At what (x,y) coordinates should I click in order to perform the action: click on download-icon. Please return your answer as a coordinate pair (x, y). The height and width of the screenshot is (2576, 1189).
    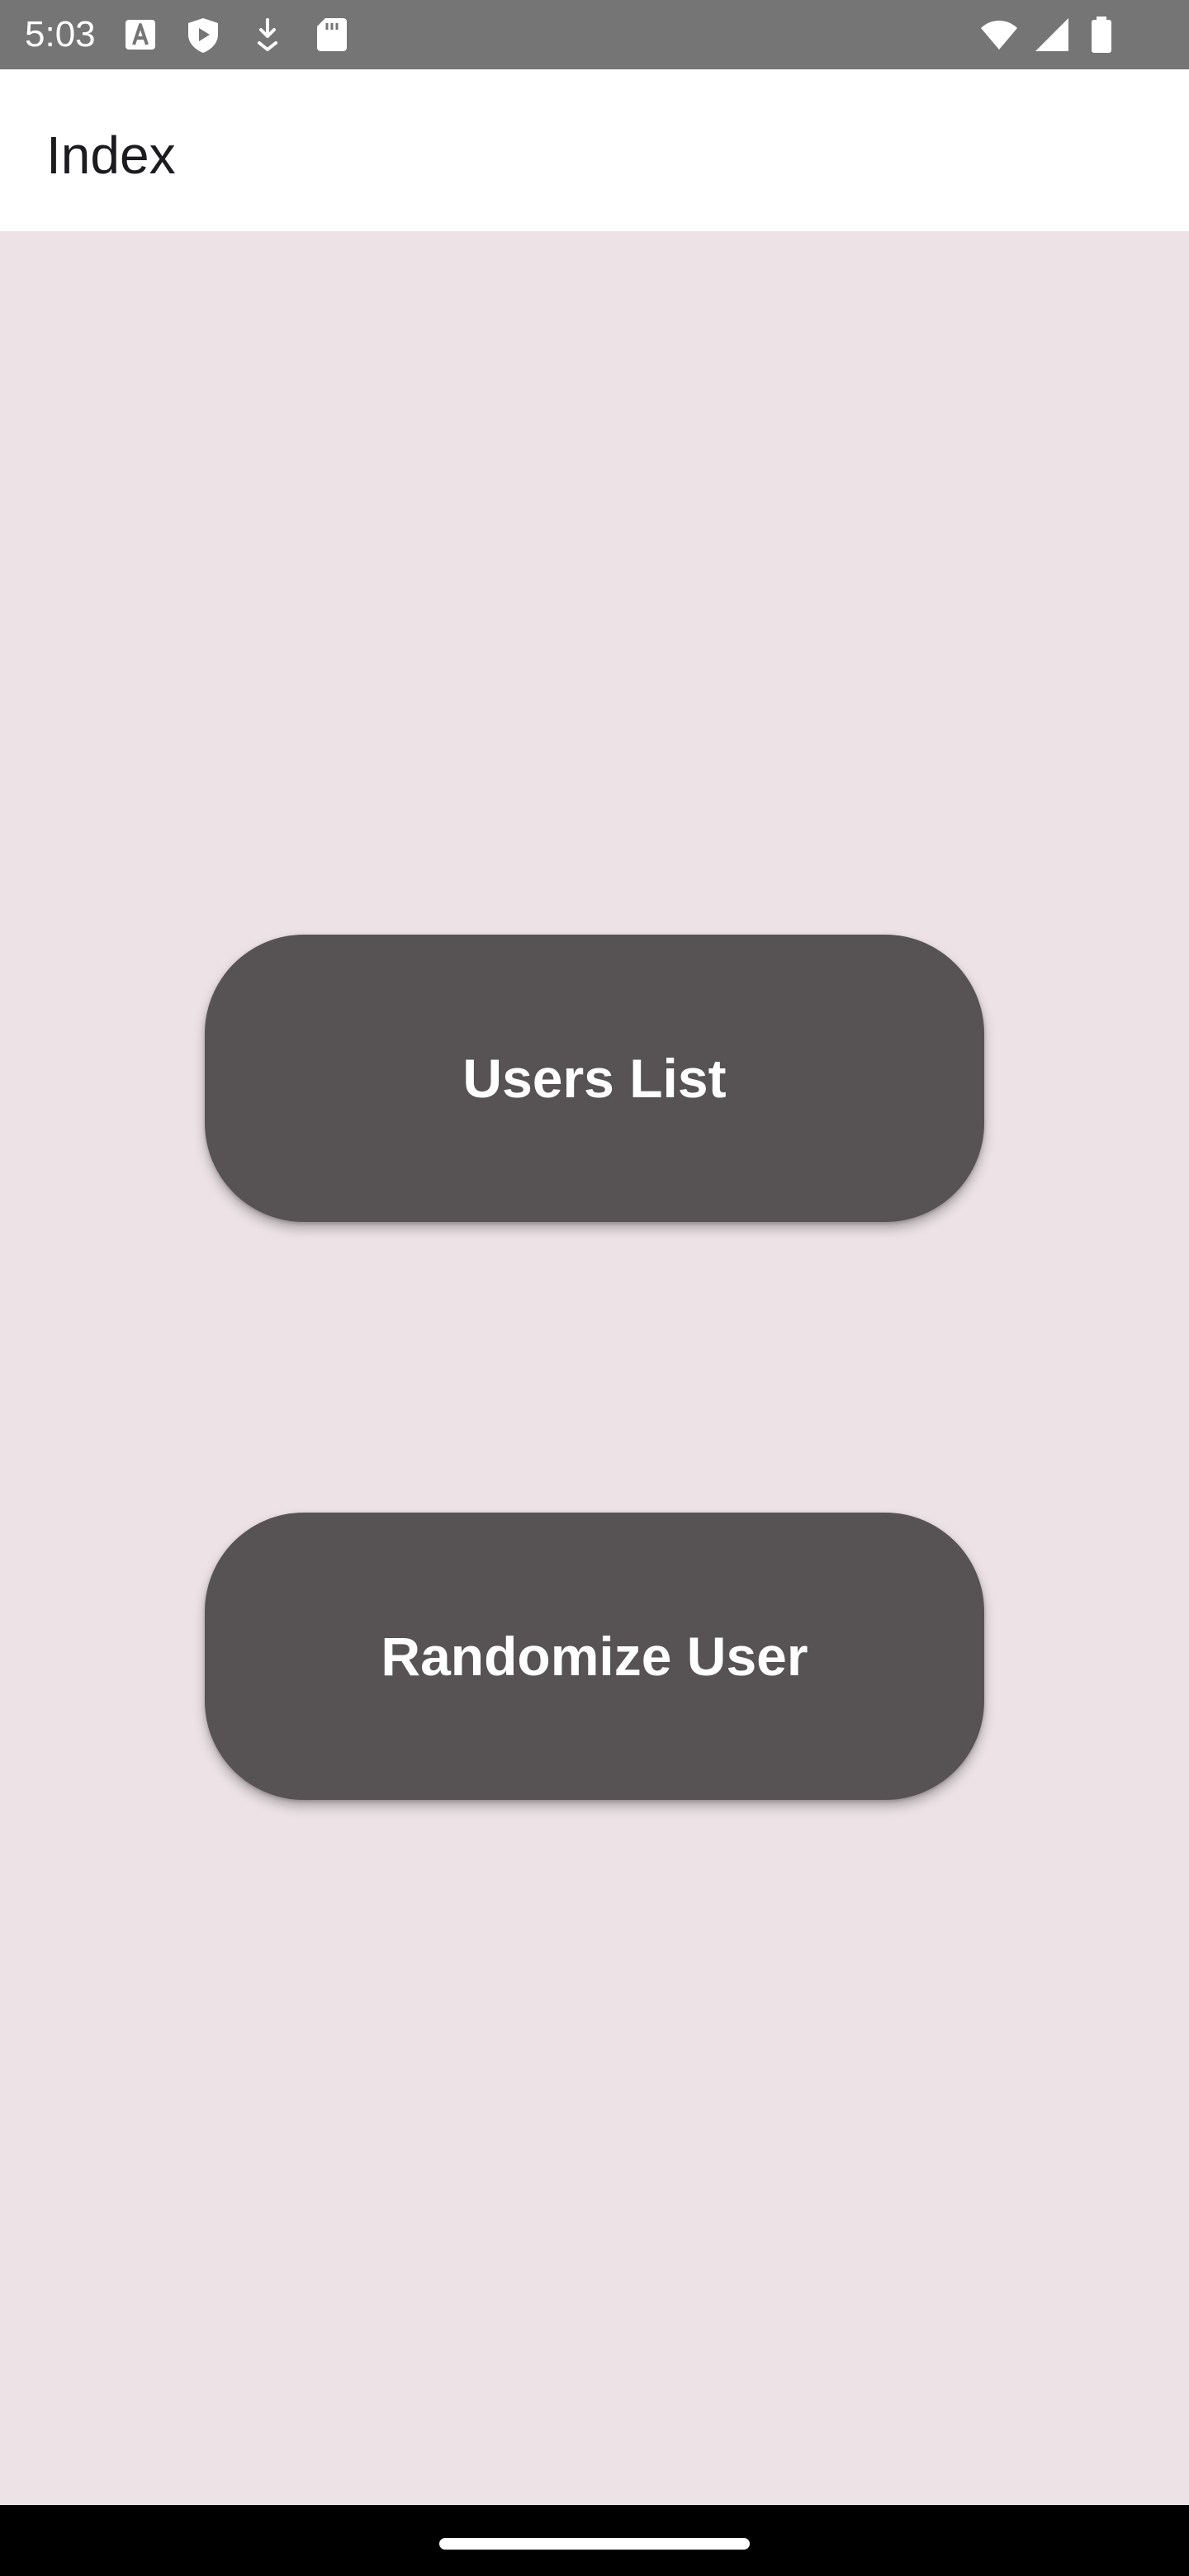
    Looking at the image, I should click on (267, 34).